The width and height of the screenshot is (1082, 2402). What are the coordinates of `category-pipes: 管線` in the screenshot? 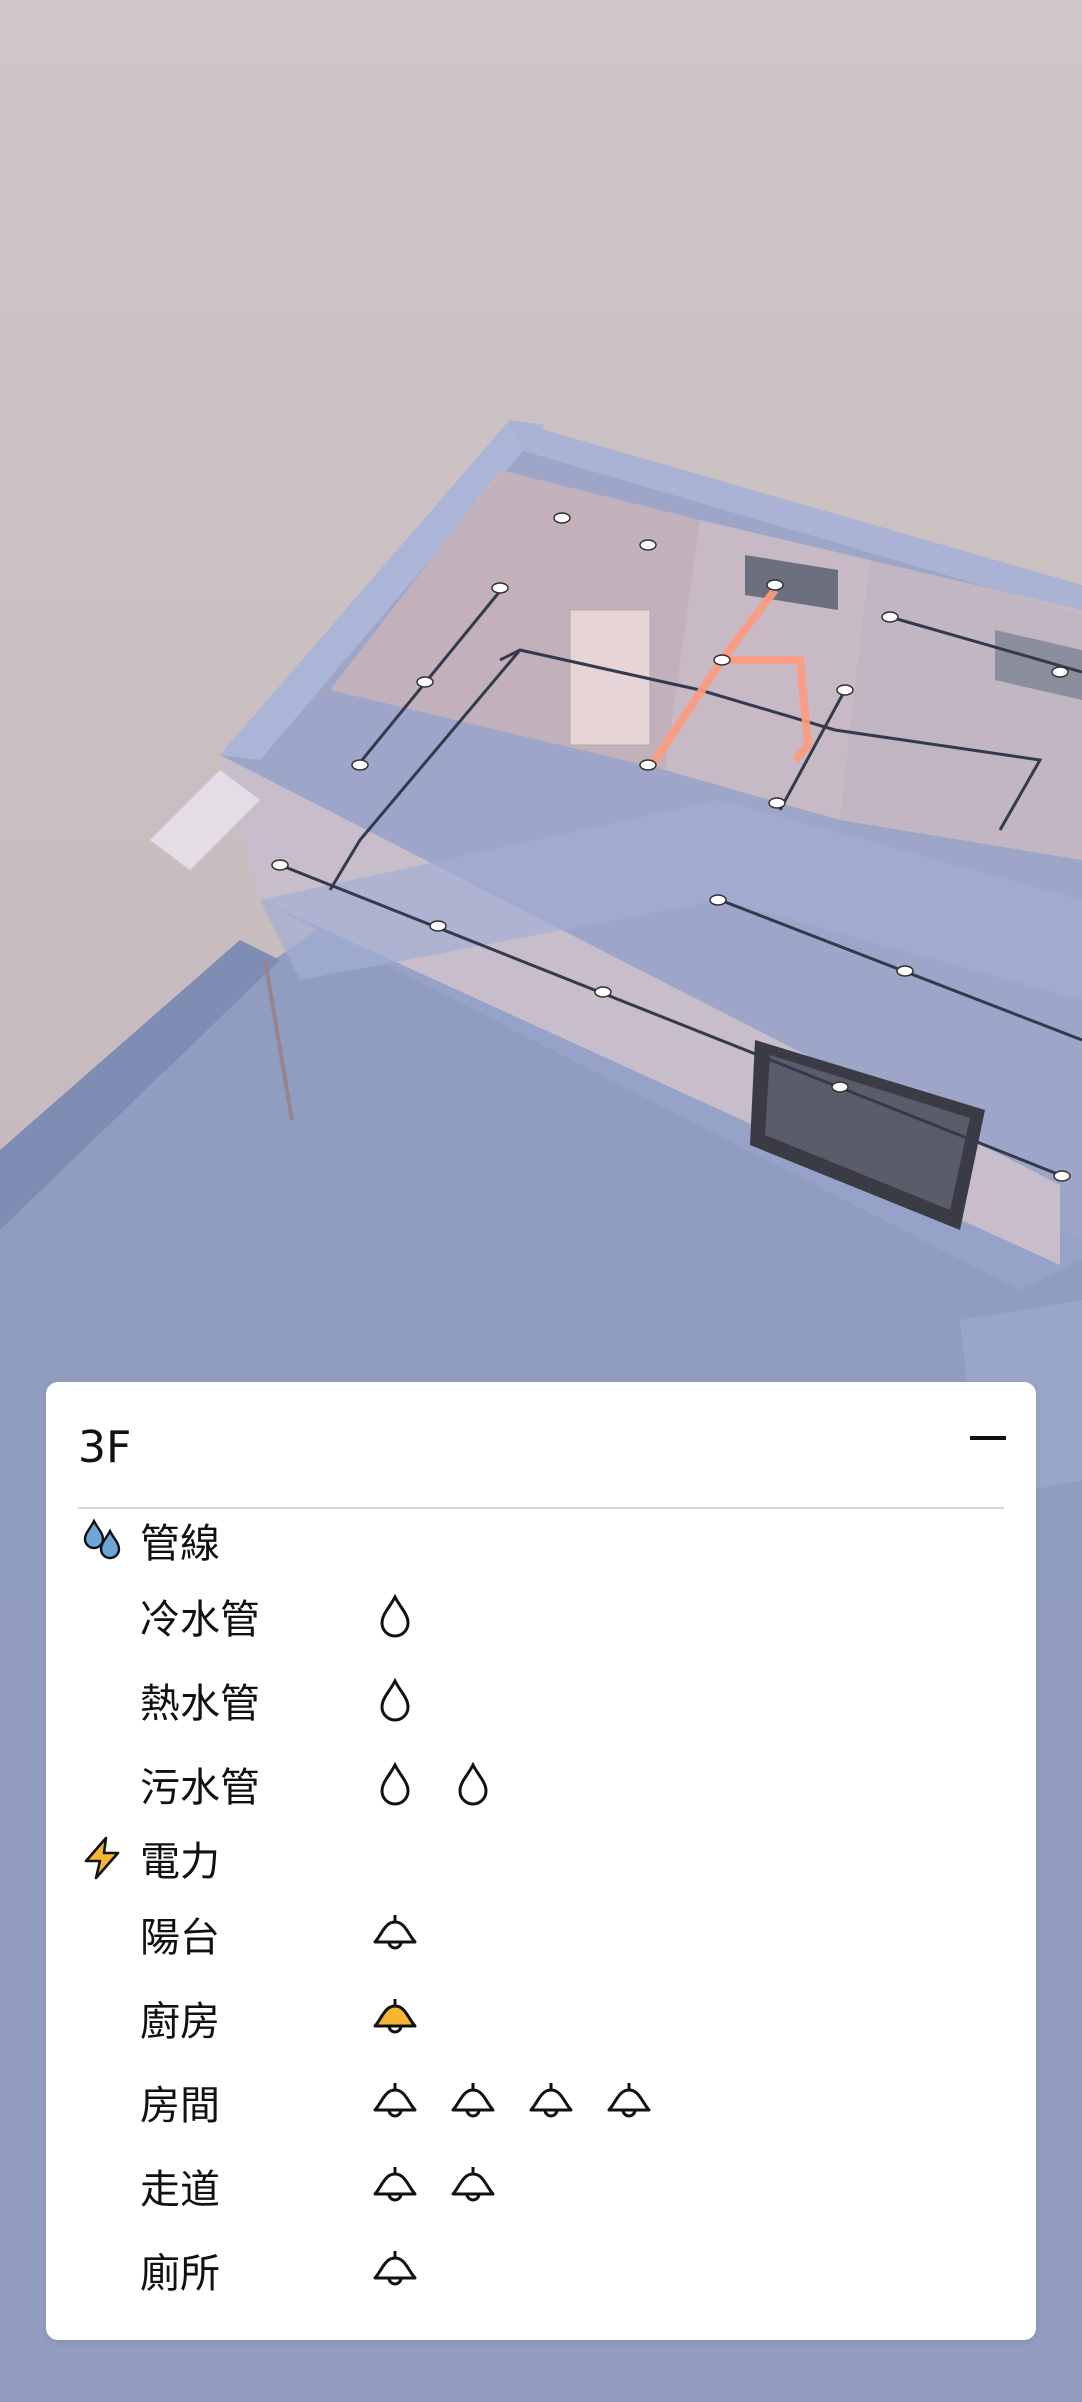 It's located at (149, 1540).